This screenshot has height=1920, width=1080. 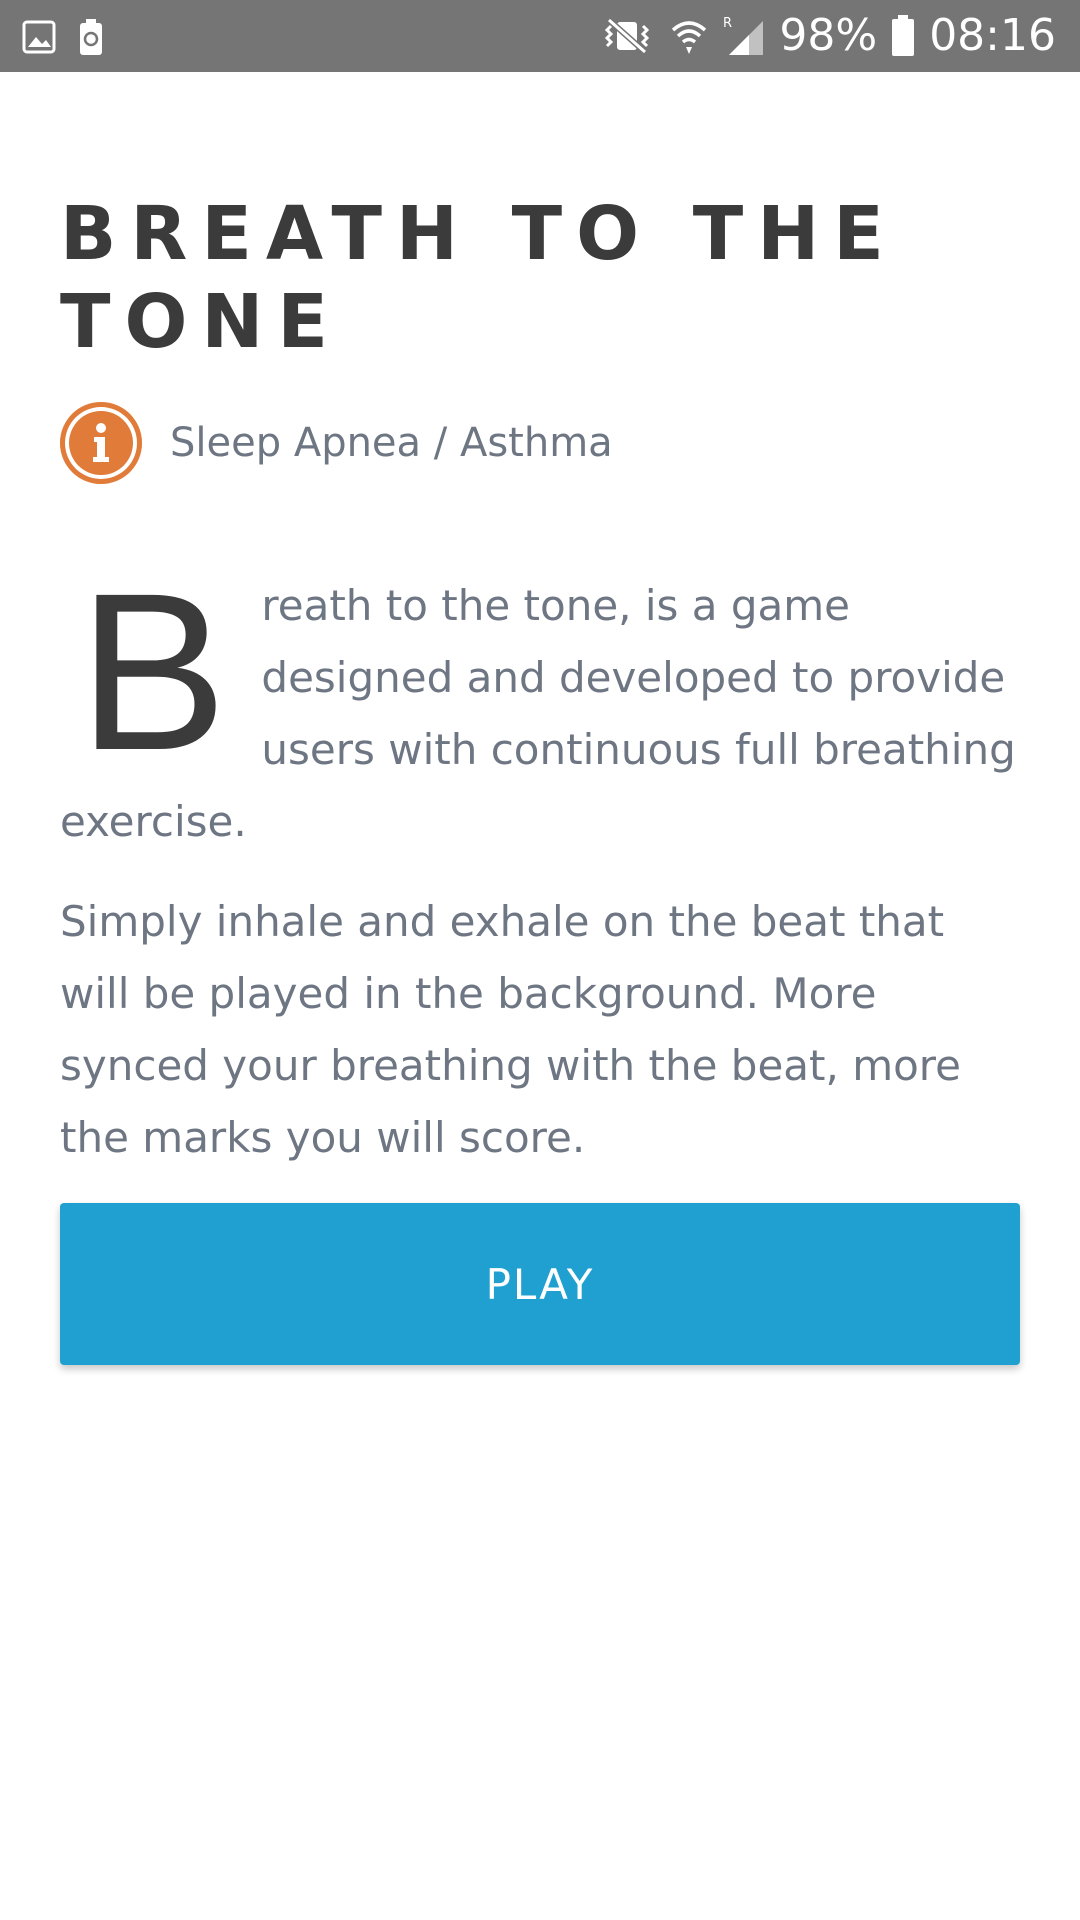 I want to click on status-bar-left, so click(x=63, y=37).